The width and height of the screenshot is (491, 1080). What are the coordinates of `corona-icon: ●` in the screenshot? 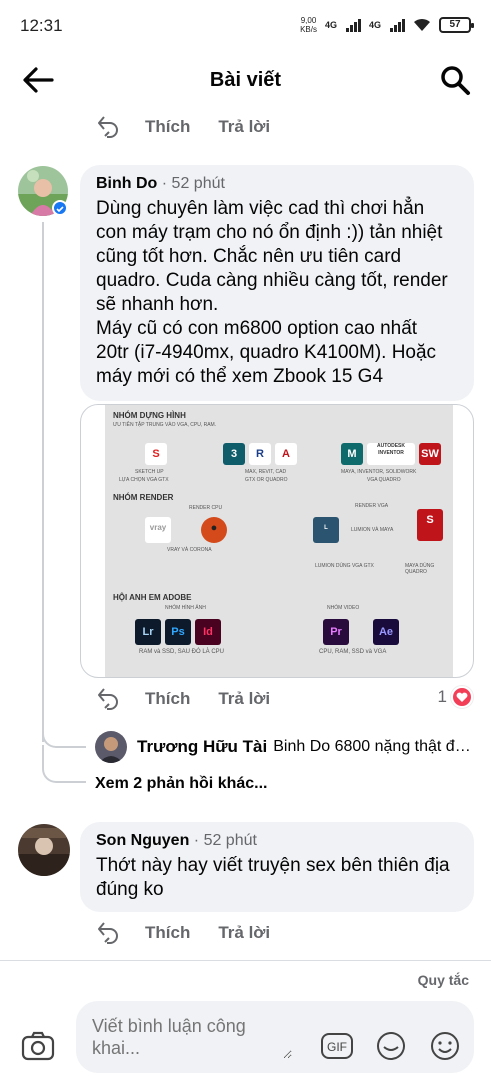 It's located at (214, 530).